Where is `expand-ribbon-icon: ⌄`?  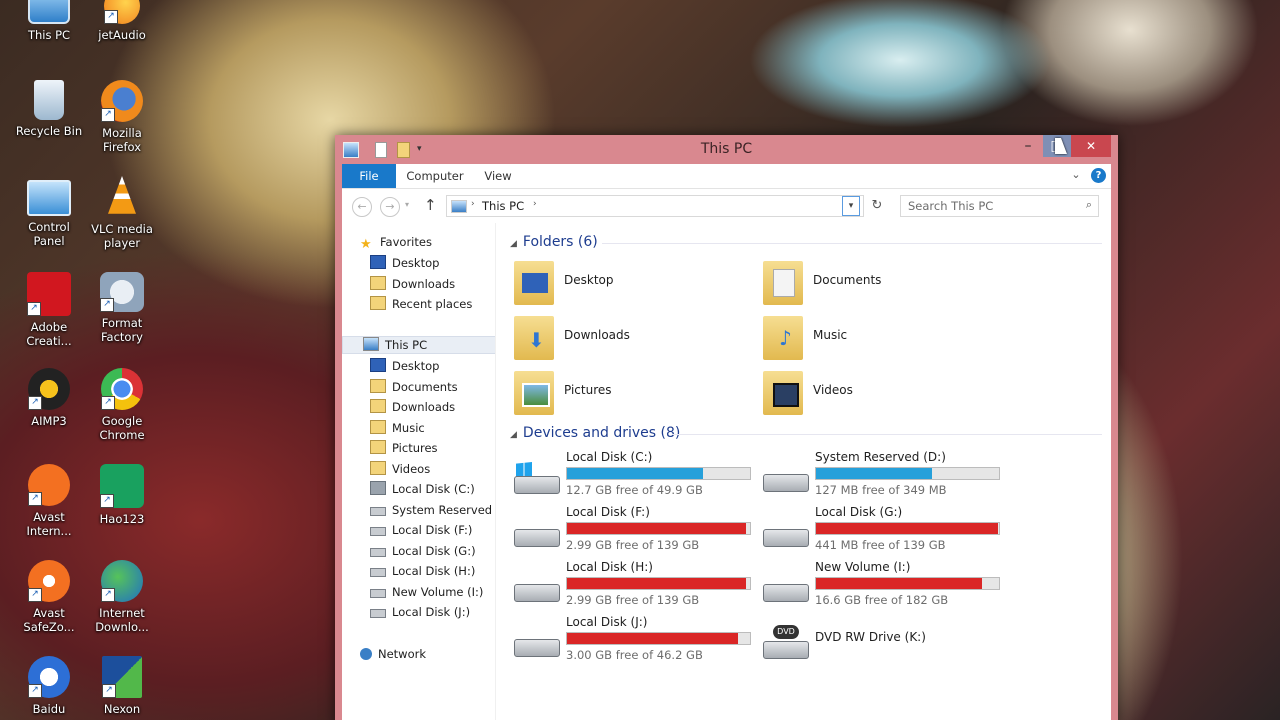 expand-ribbon-icon: ⌄ is located at coordinates (1076, 175).